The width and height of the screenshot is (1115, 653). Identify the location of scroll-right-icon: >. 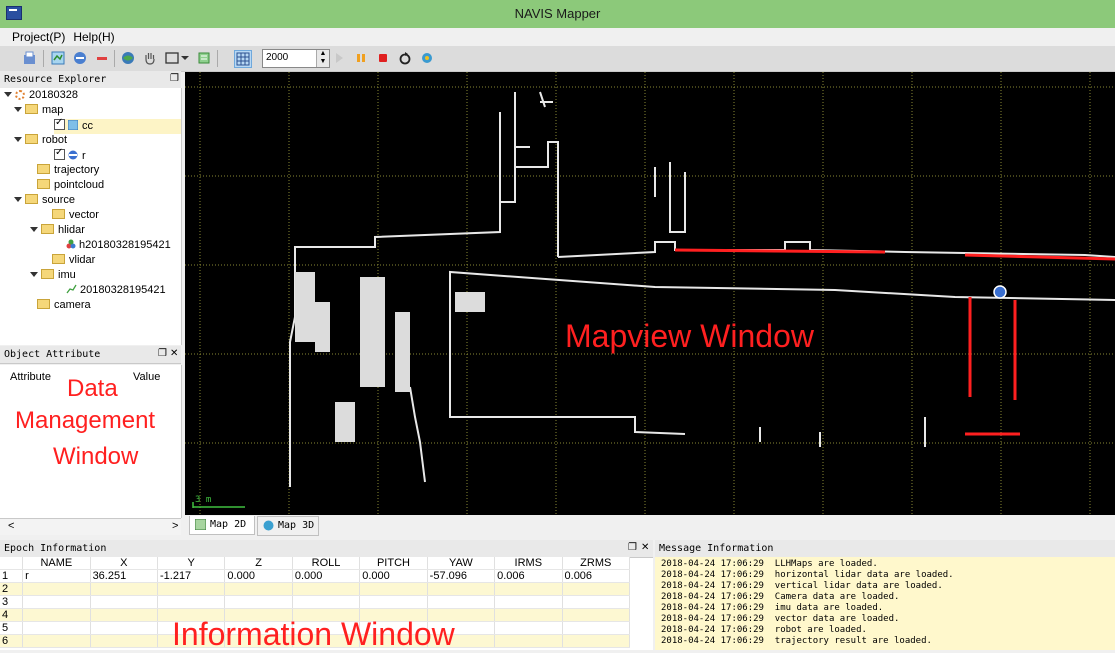
(175, 526).